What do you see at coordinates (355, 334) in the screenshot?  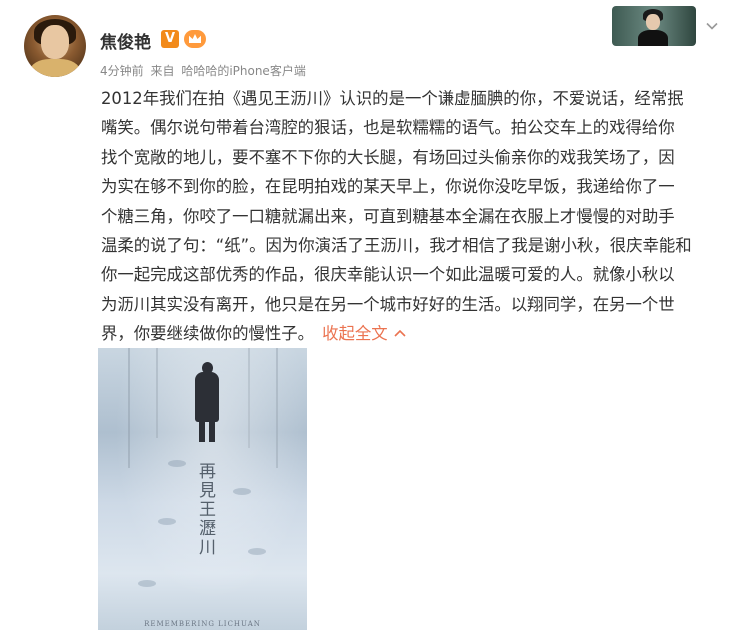 I see `collapse-label: 收起全文` at bounding box center [355, 334].